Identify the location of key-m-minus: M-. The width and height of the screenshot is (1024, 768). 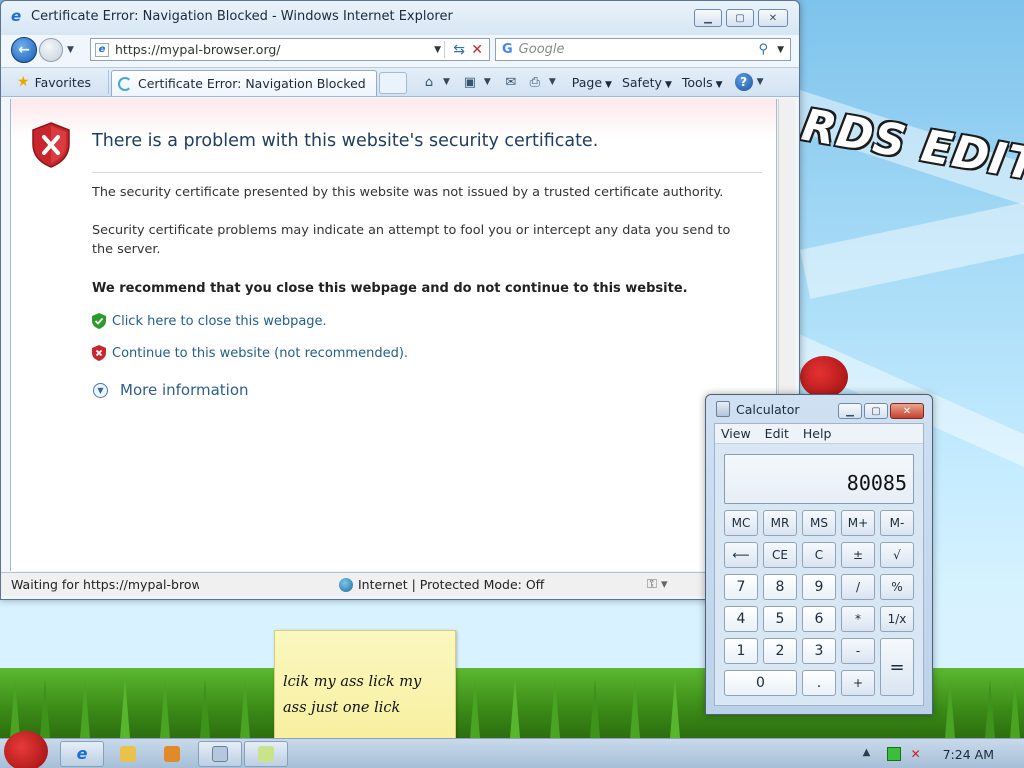
(897, 523).